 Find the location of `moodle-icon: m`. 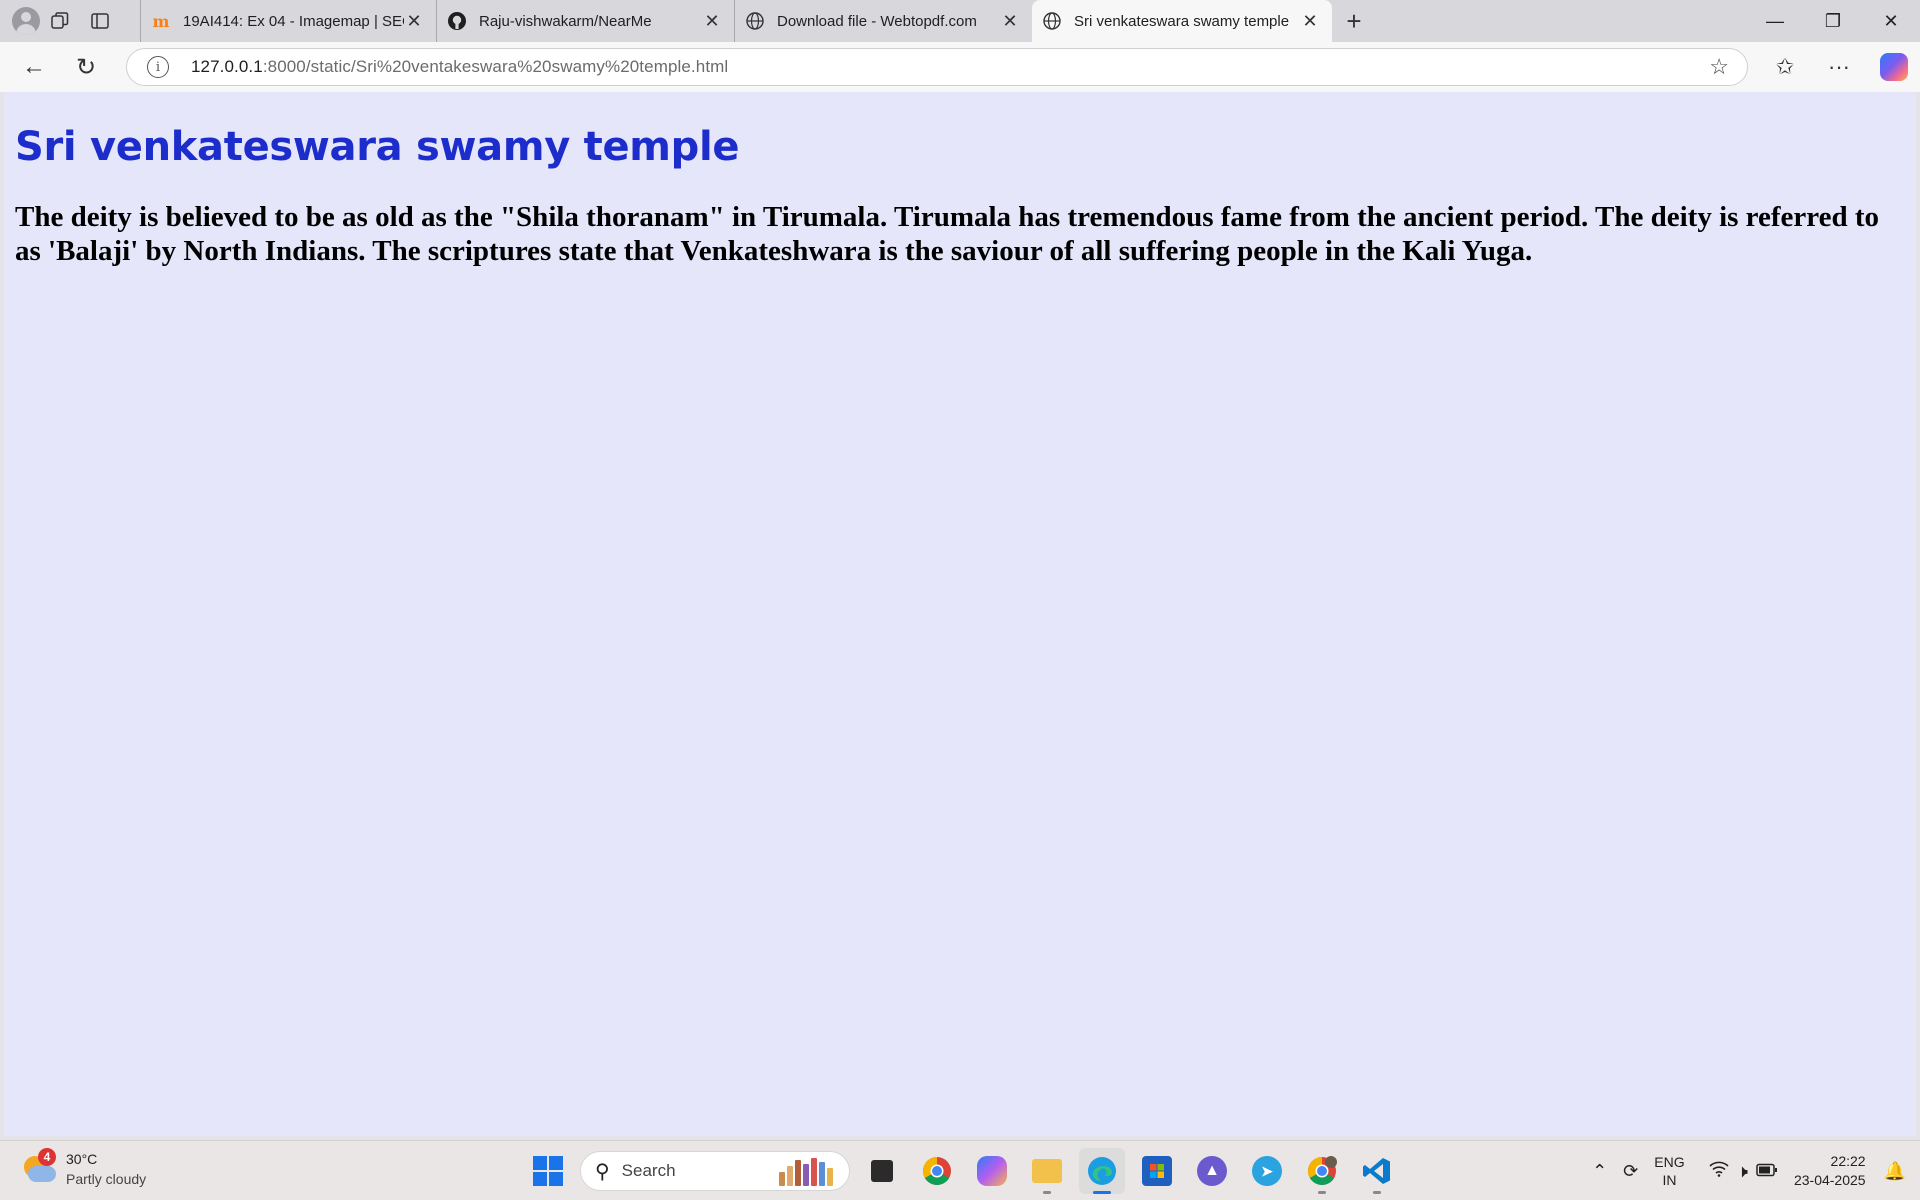

moodle-icon: m is located at coordinates (161, 21).